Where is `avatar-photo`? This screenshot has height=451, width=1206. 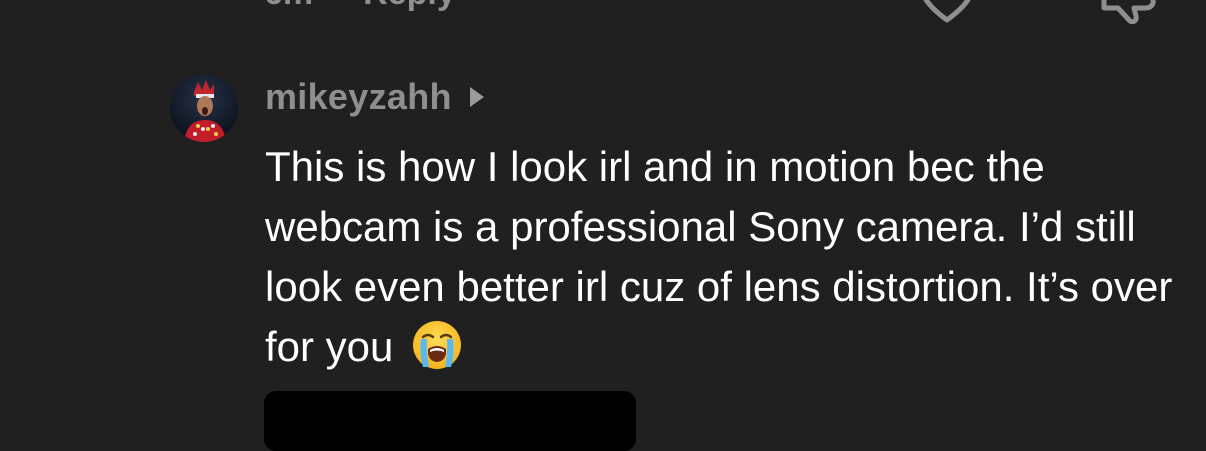 avatar-photo is located at coordinates (204, 108).